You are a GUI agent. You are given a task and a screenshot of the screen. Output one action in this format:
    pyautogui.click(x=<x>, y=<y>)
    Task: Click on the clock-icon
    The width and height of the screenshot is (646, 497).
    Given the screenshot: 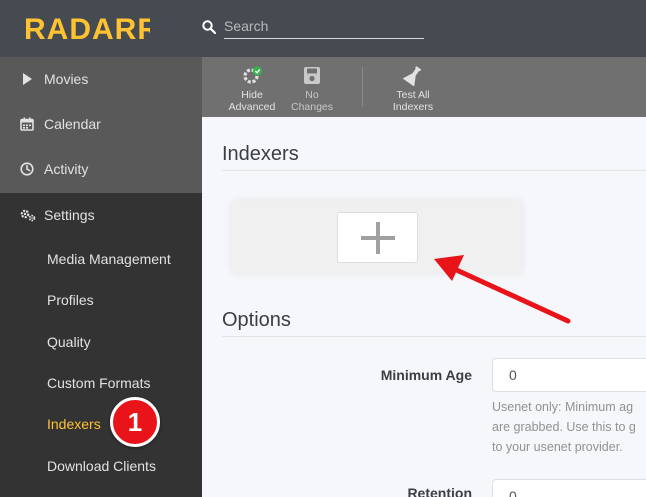 What is the action you would take?
    pyautogui.click(x=27, y=169)
    